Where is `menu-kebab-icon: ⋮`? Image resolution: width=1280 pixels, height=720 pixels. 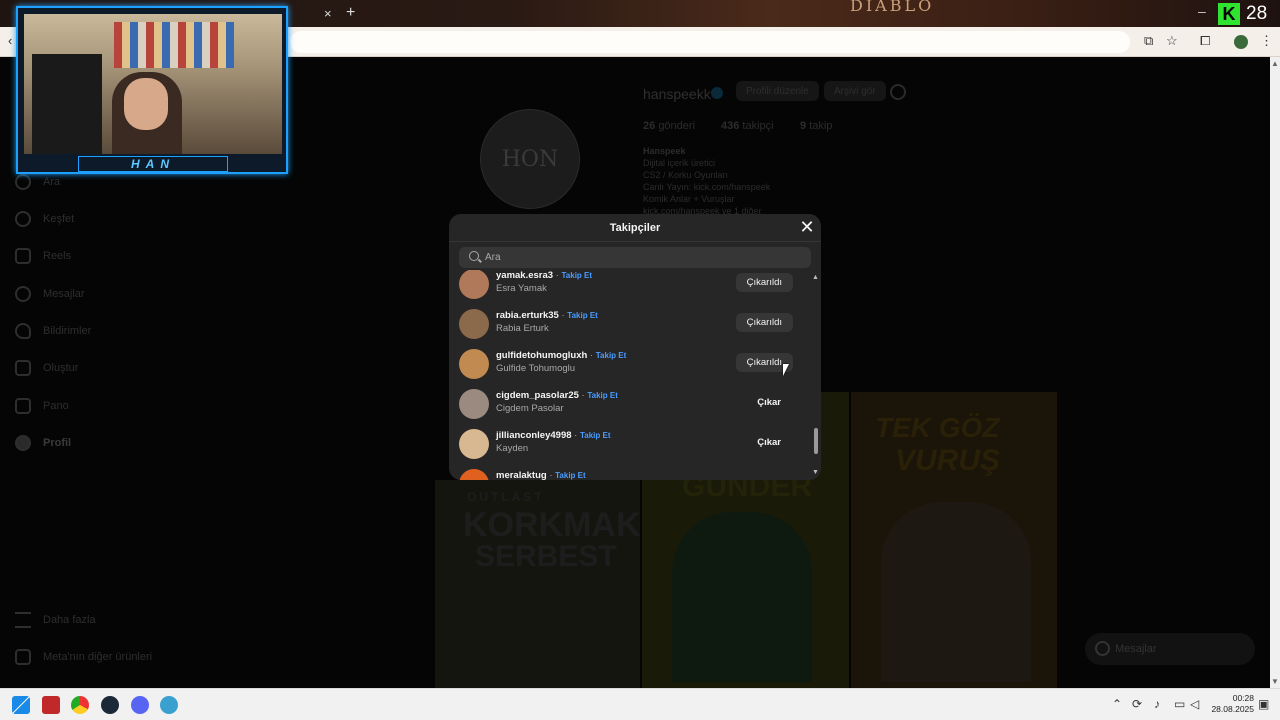 menu-kebab-icon: ⋮ is located at coordinates (1266, 41).